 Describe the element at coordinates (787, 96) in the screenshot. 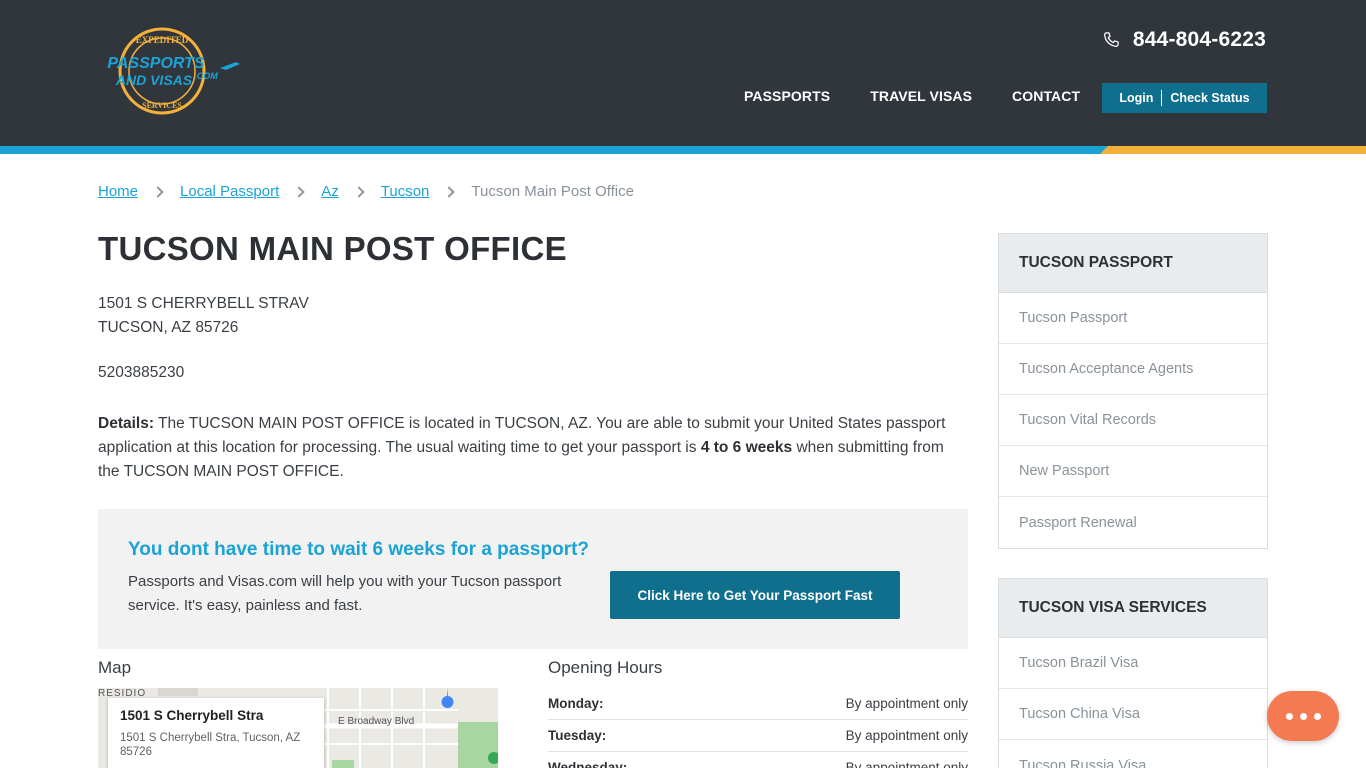

I see `nav-passports: PASSPORTS` at that location.